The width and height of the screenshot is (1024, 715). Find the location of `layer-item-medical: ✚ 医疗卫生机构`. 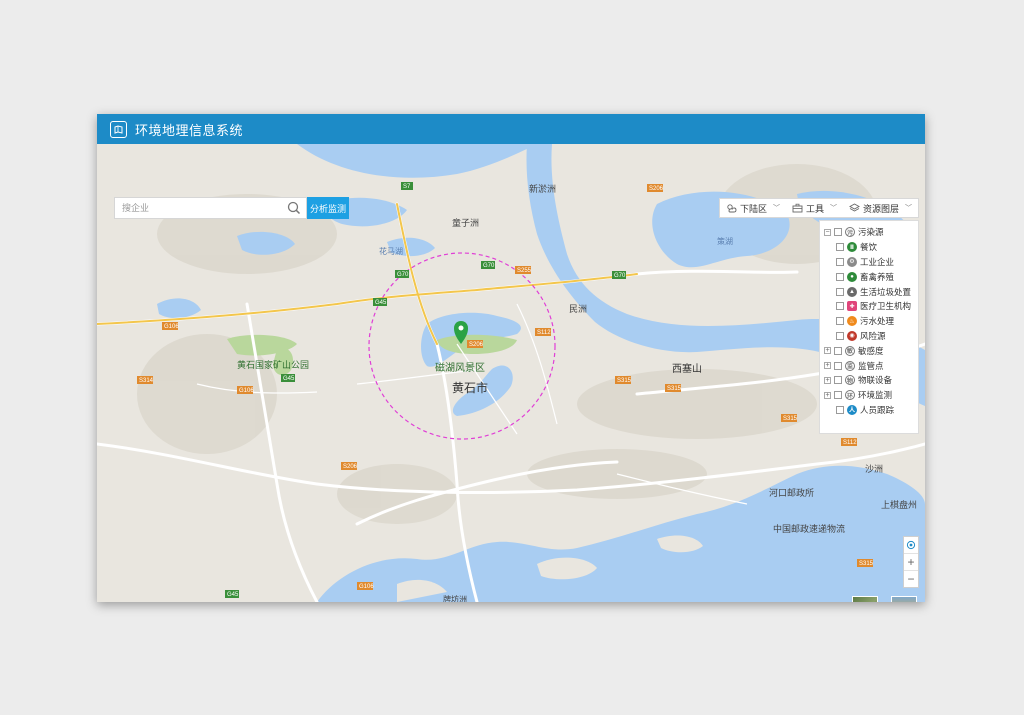

layer-item-medical: ✚ 医疗卫生机构 is located at coordinates (869, 306).